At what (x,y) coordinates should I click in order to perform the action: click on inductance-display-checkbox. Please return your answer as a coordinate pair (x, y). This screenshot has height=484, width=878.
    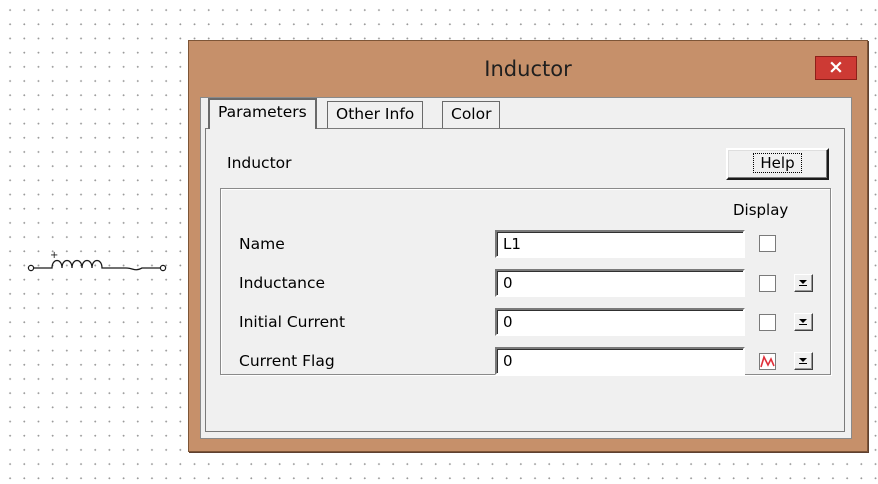
    Looking at the image, I should click on (767, 283).